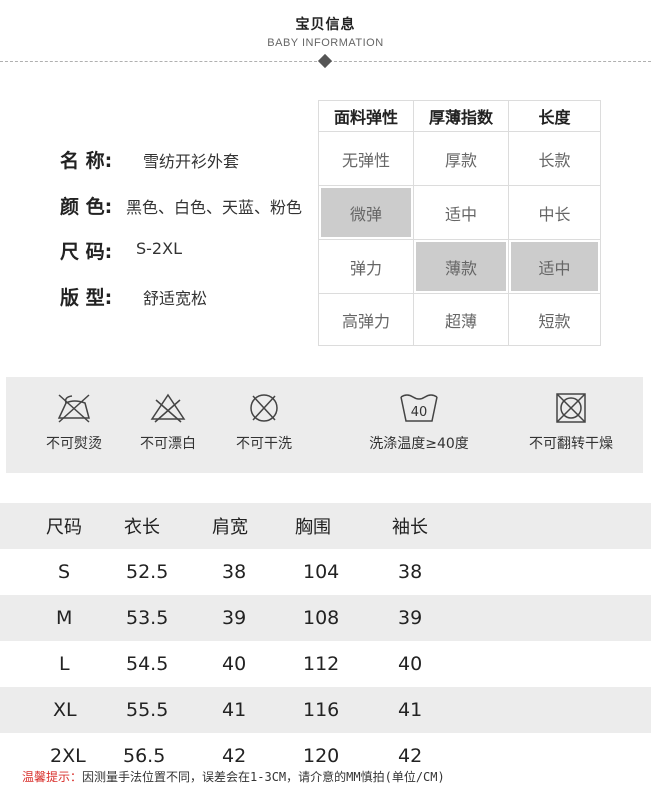  Describe the element at coordinates (313, 527) in the screenshot. I see `size-header-cell: 胸围` at that location.